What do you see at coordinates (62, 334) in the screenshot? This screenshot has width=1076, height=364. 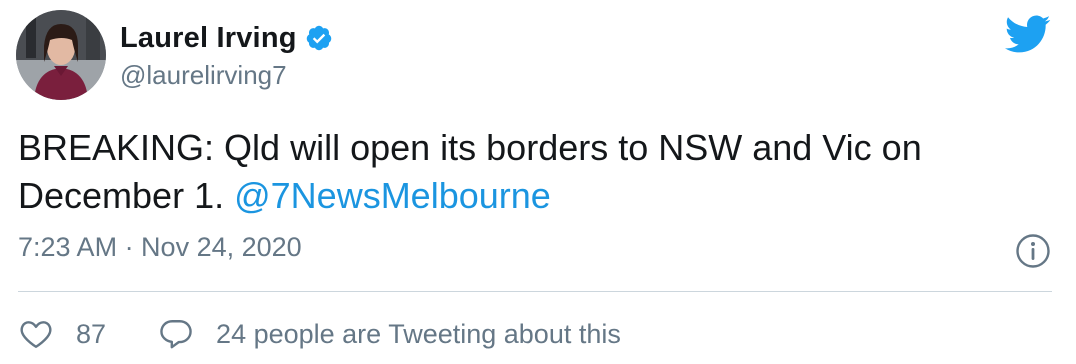 I see `like-button: 87` at bounding box center [62, 334].